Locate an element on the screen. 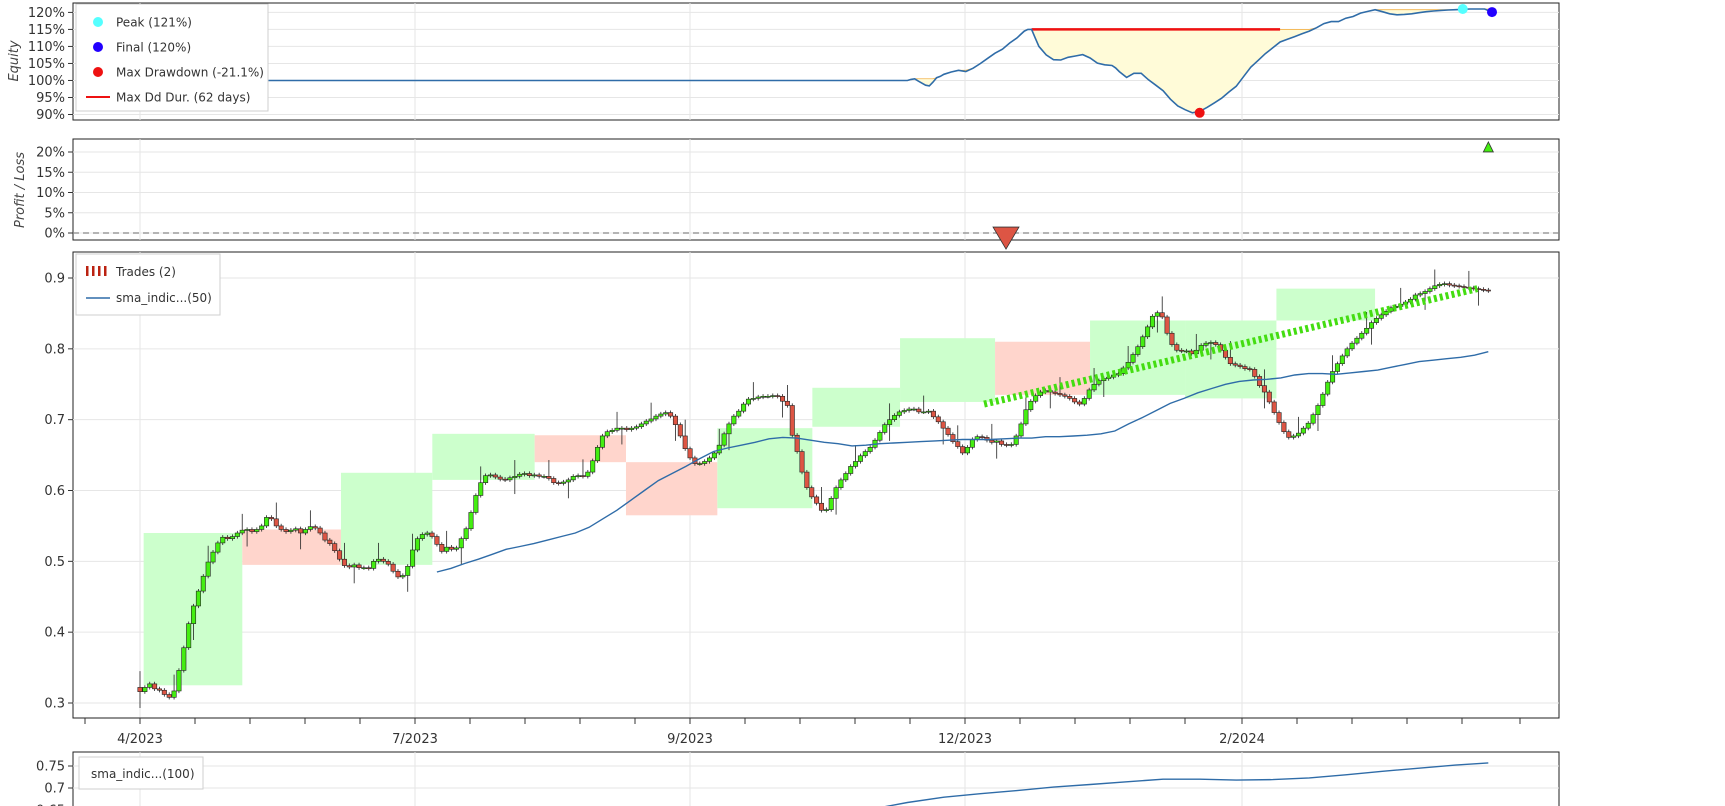  pnl-frame is located at coordinates (816, 189).